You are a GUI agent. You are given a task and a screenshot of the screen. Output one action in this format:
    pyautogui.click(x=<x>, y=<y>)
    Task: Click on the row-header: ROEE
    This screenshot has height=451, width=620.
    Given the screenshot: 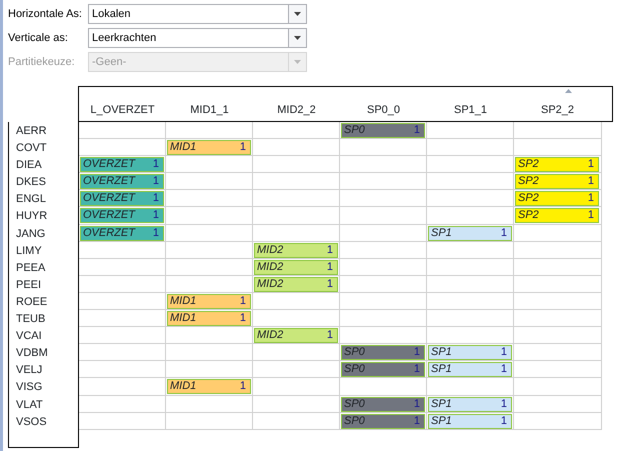 What is the action you would take?
    pyautogui.click(x=47, y=303)
    